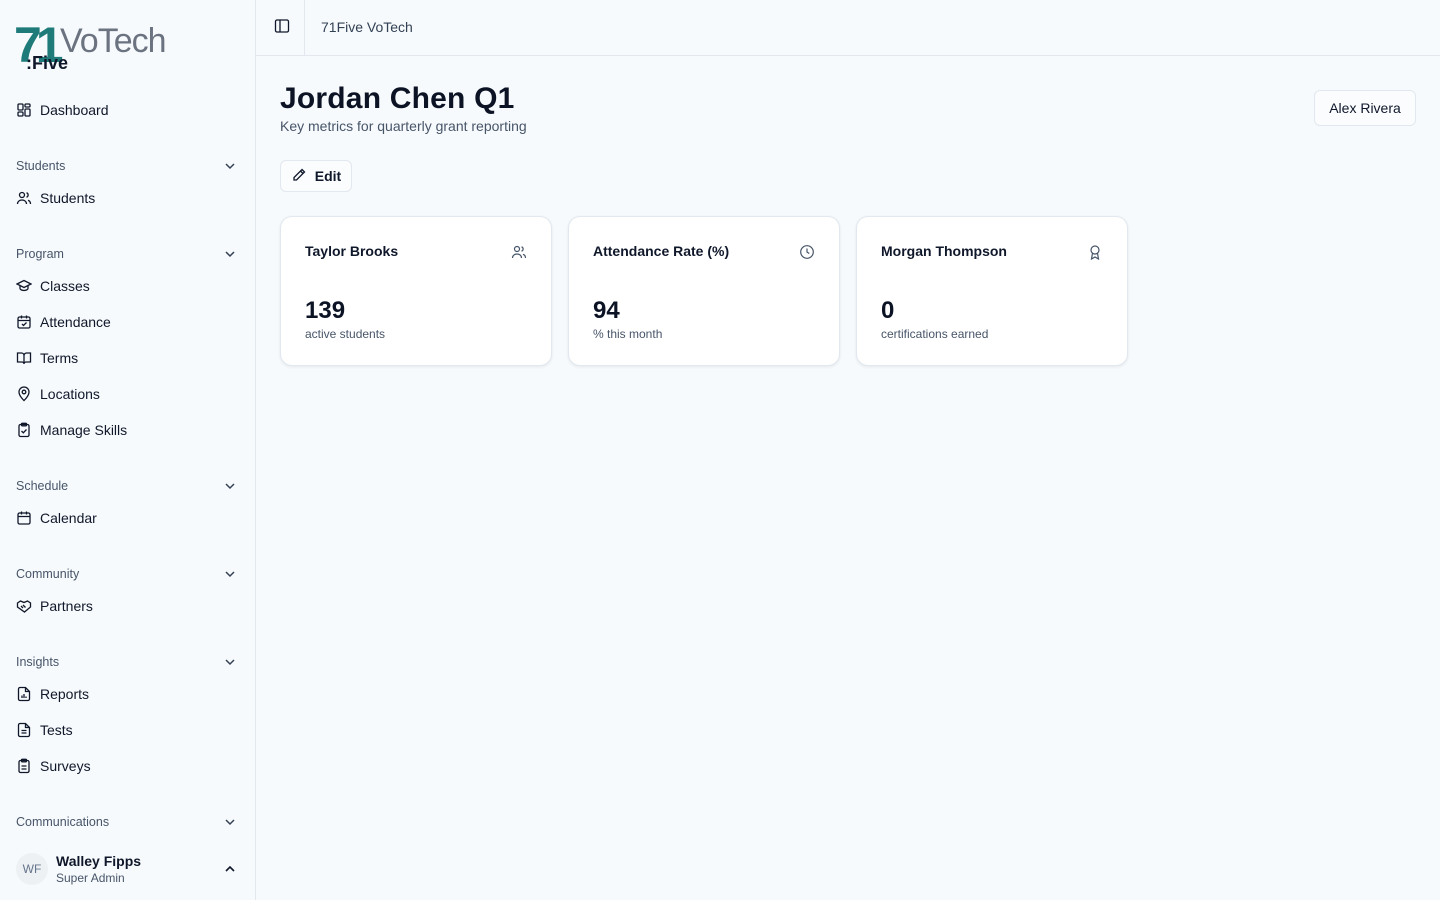 This screenshot has width=1440, height=900. What do you see at coordinates (1095, 252) in the screenshot?
I see `award-icon` at bounding box center [1095, 252].